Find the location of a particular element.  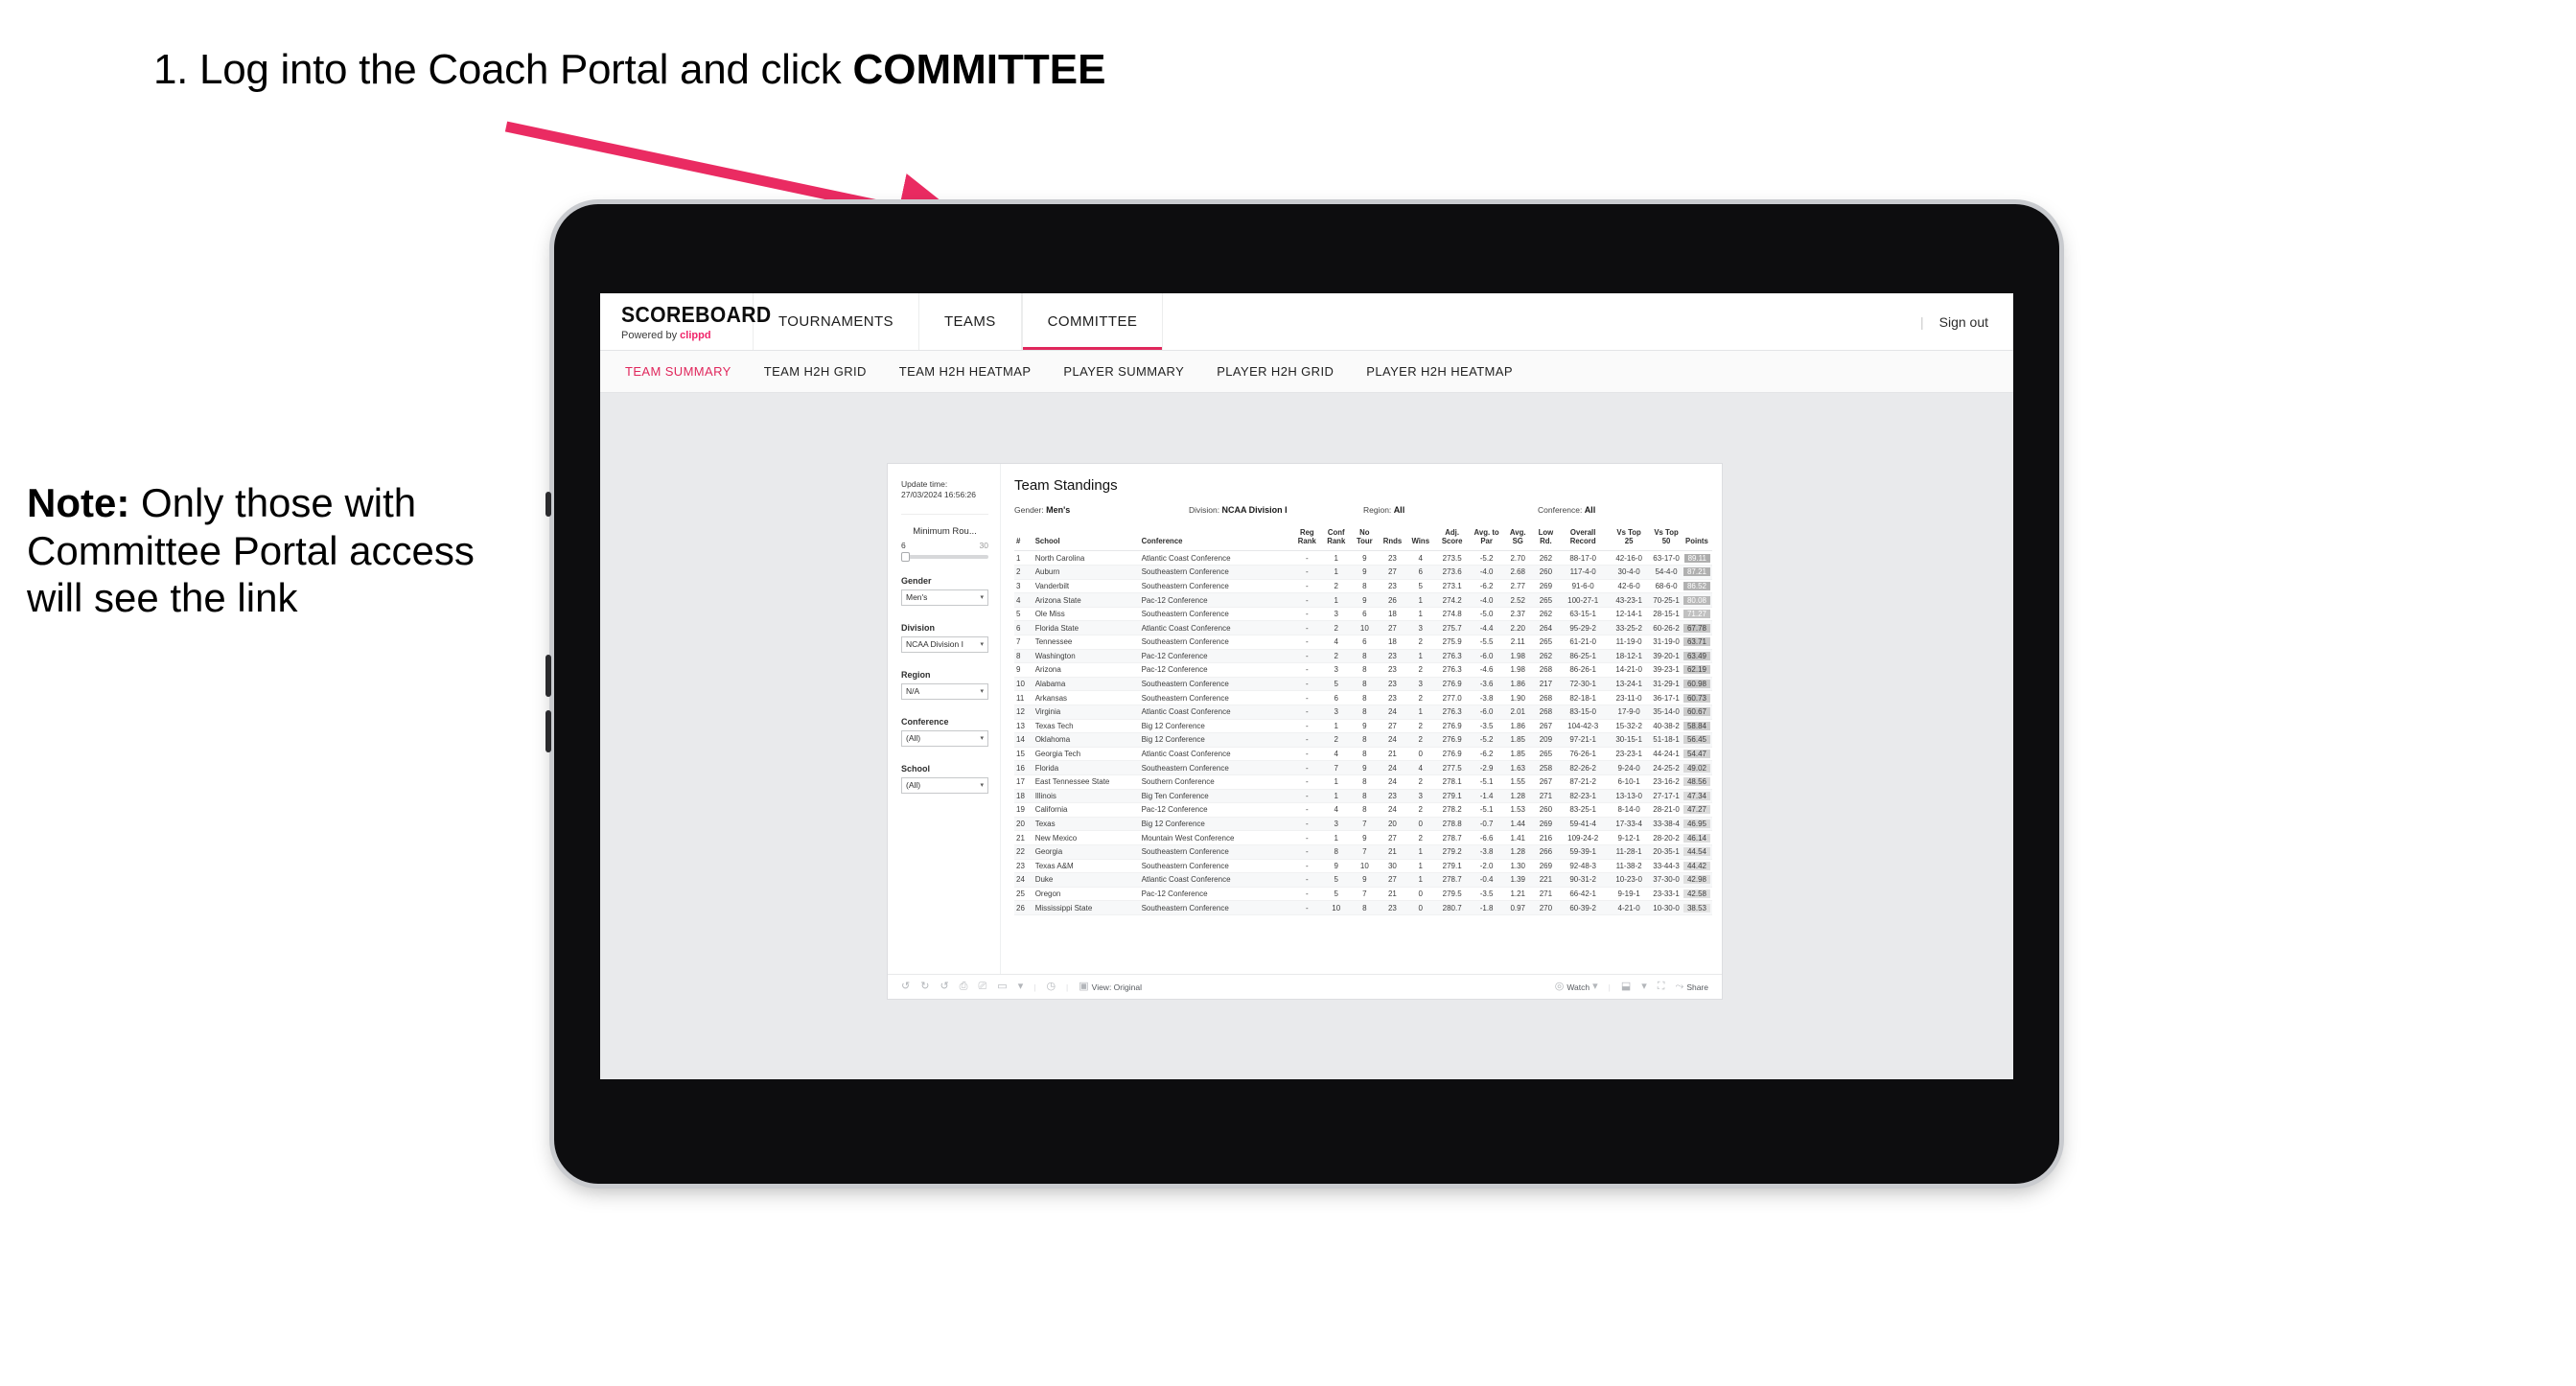

column-header: Low Rd. is located at coordinates (1546, 539).